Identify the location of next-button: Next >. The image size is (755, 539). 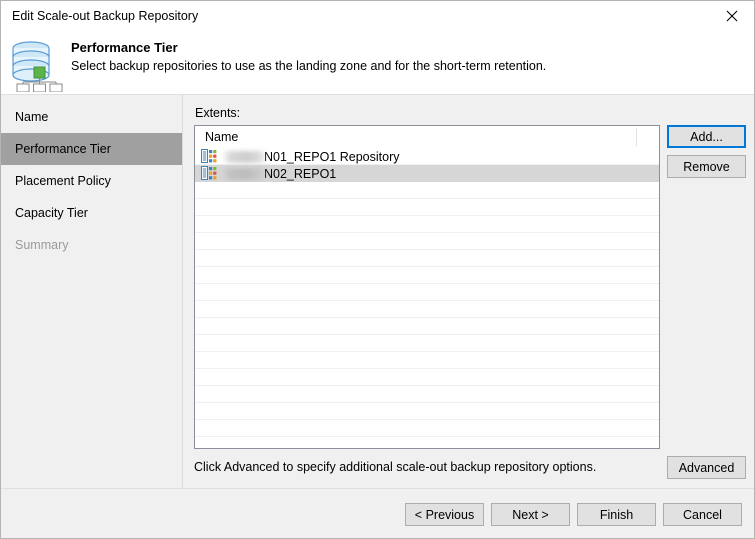
(530, 514).